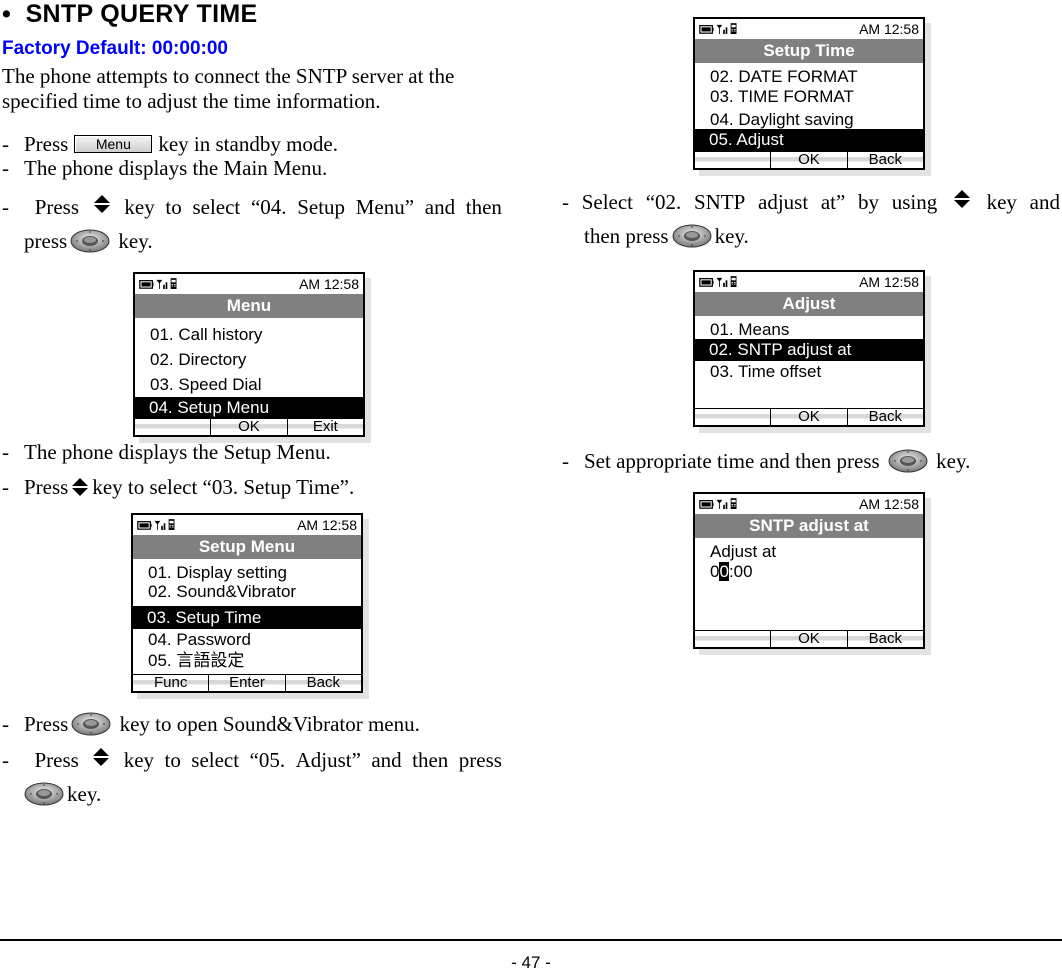  I want to click on menu-item: 04. Daylight saving, so click(809, 118).